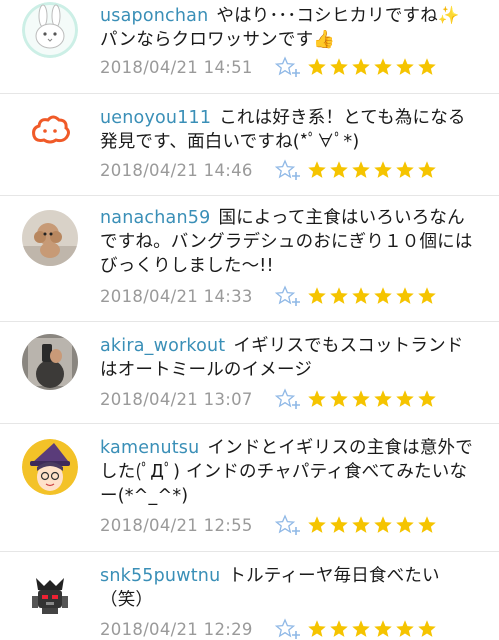  I want to click on comment-timestamp: 2018/04/21 14:33, so click(176, 296).